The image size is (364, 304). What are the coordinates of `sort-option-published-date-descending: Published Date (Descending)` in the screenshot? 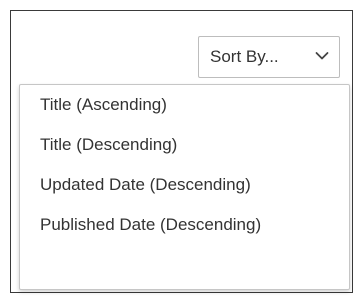 It's located at (184, 225).